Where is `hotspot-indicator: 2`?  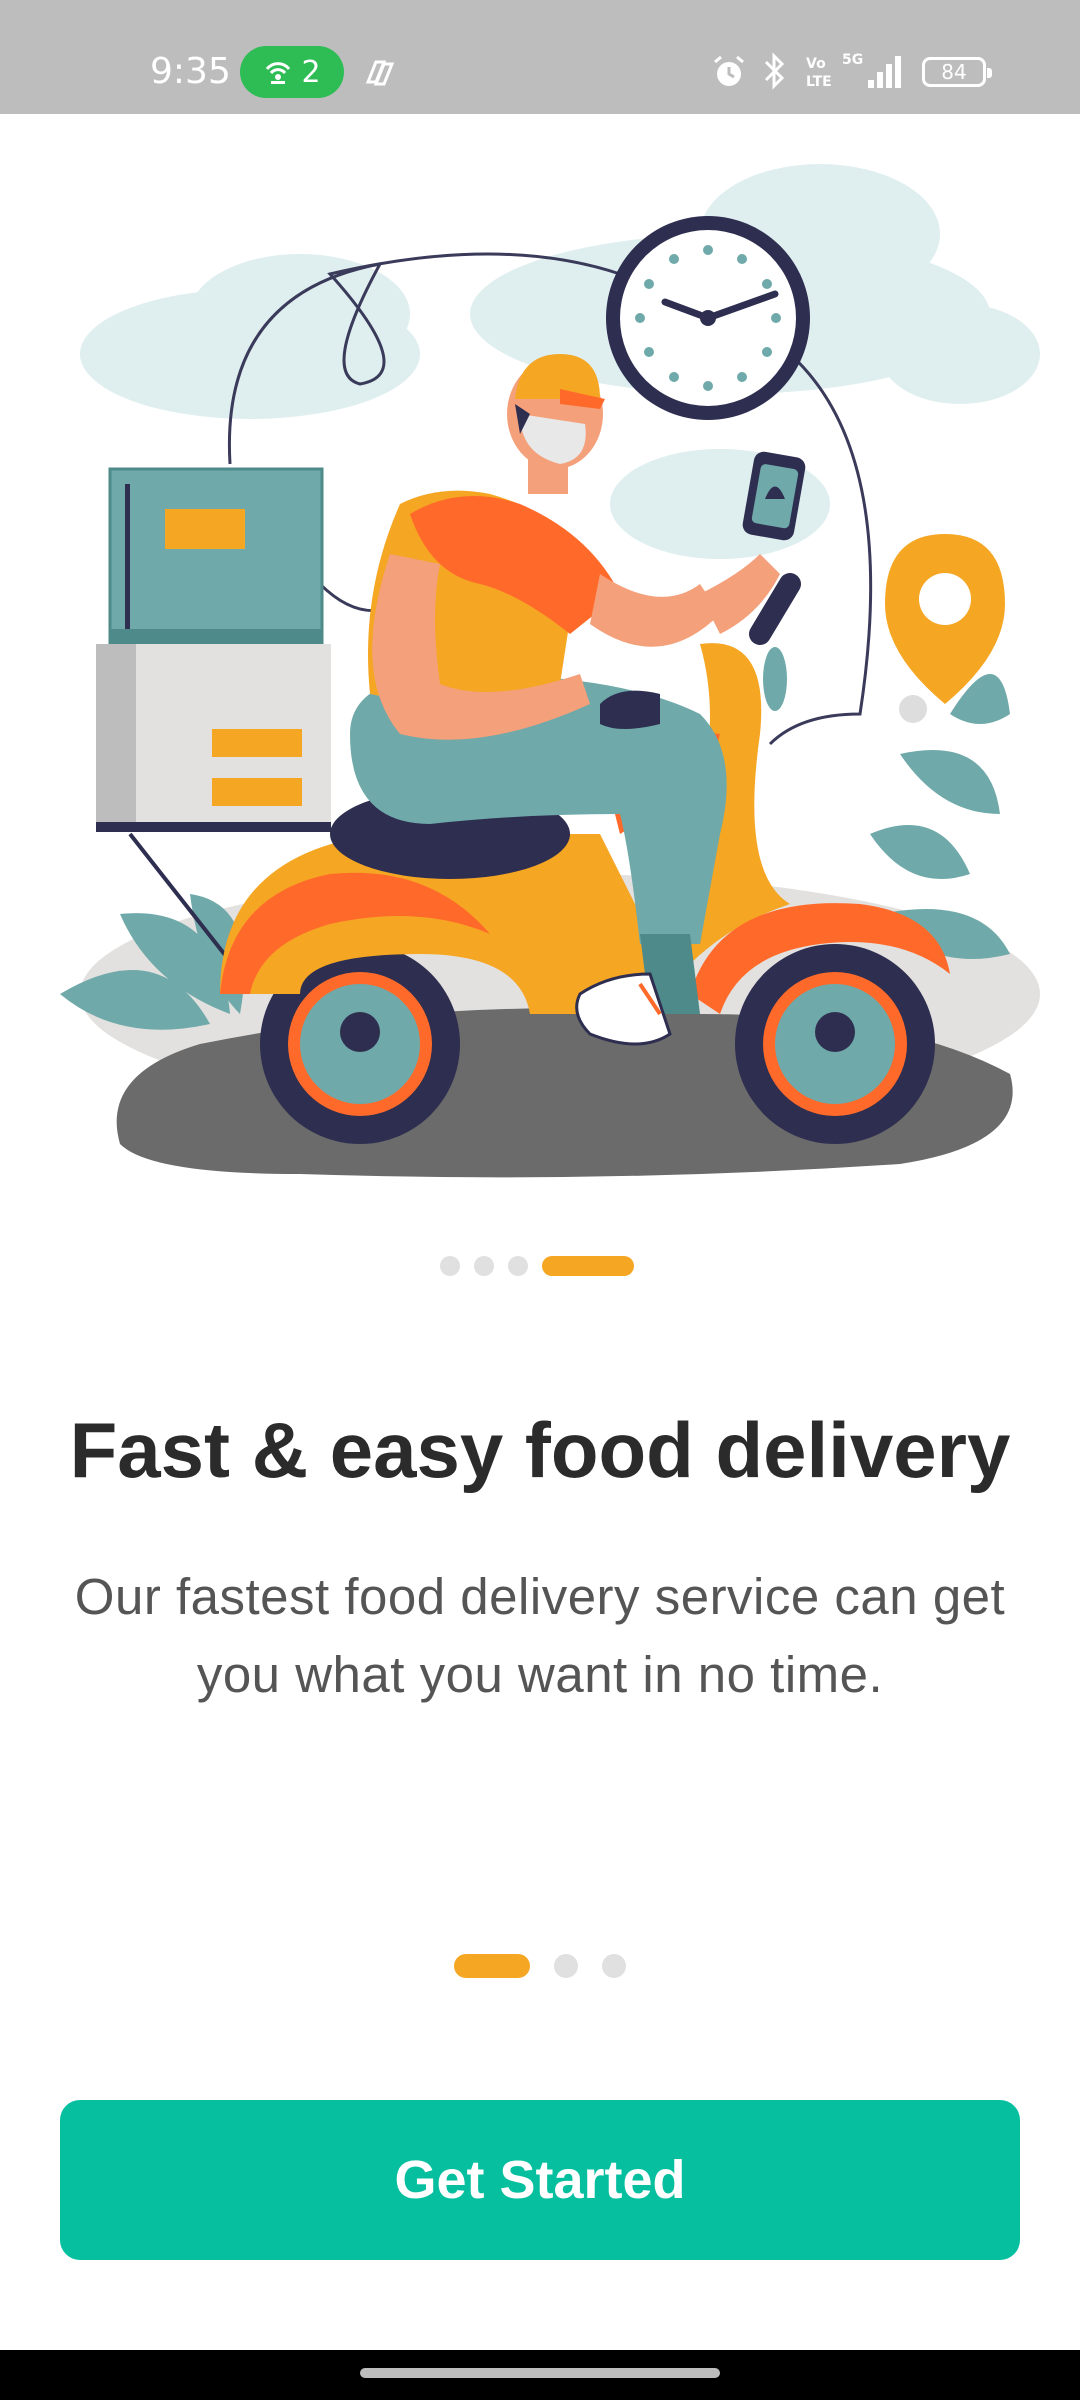
hotspot-indicator: 2 is located at coordinates (292, 72).